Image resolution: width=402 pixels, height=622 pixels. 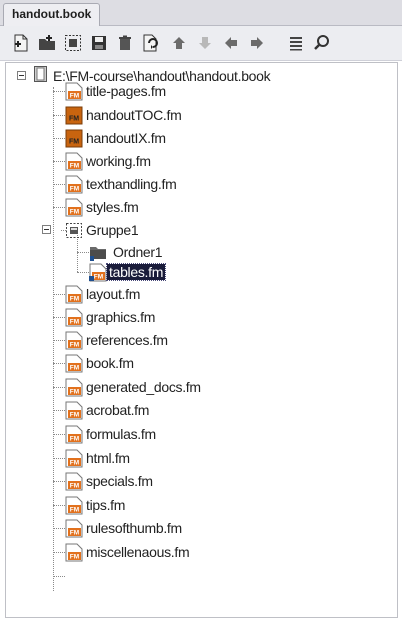 I want to click on root-collapse-toggle, so click(x=21, y=75).